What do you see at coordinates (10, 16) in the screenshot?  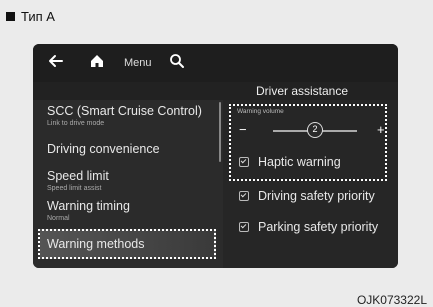 I see `type-square-icon` at bounding box center [10, 16].